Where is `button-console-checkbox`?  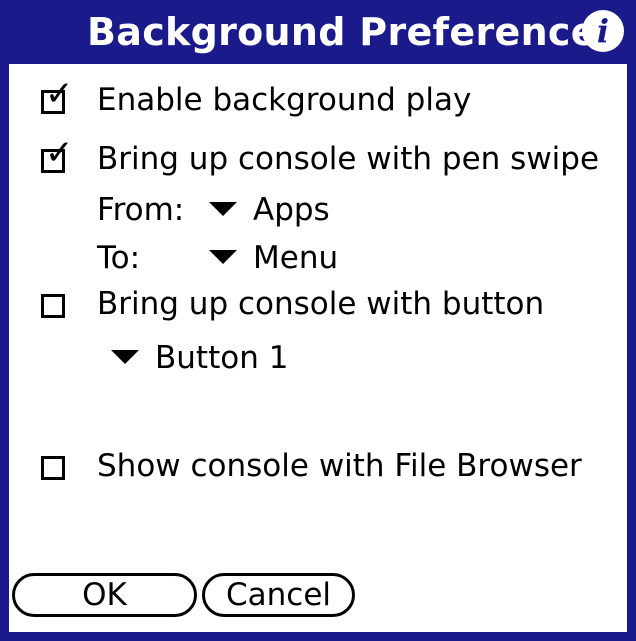 button-console-checkbox is located at coordinates (53, 306).